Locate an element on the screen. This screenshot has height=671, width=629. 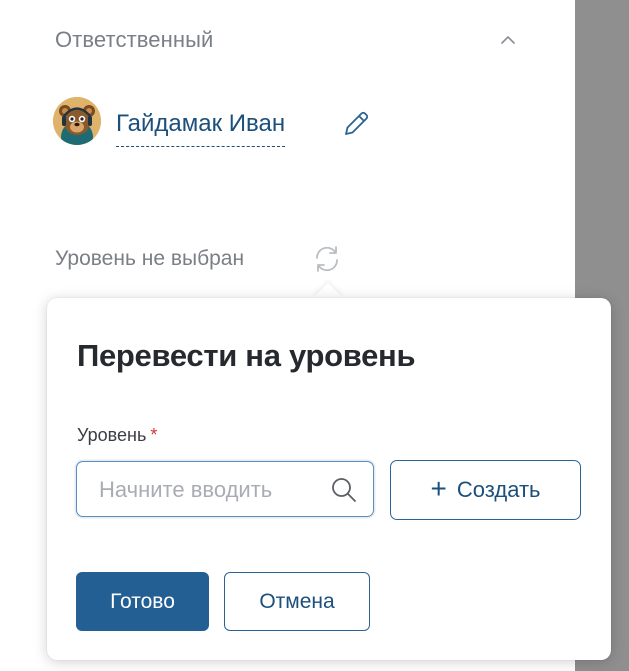
done-button-label: Готово is located at coordinates (142, 601).